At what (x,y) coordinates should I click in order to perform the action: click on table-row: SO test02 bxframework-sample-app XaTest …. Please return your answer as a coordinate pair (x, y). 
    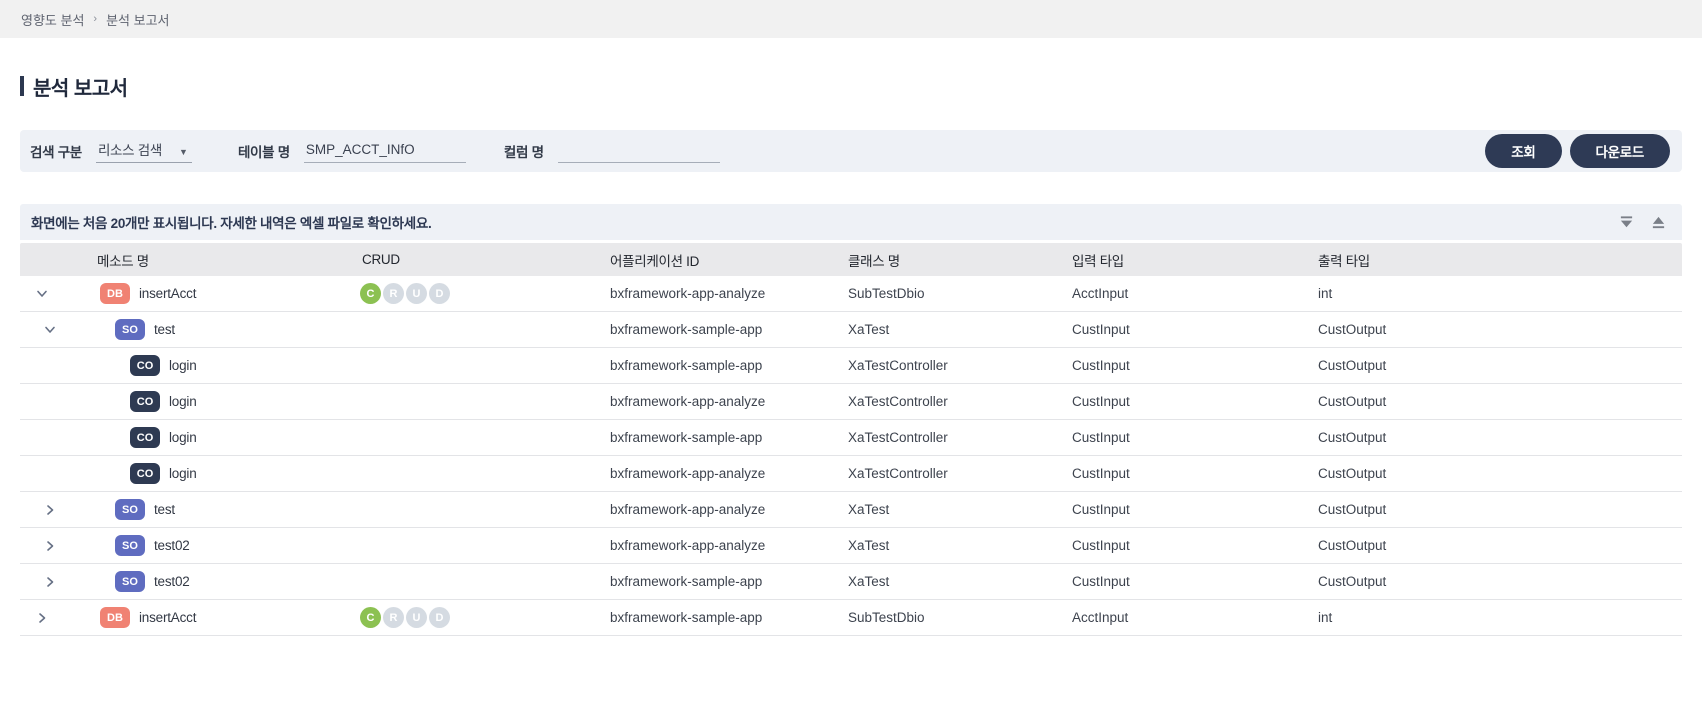
    Looking at the image, I should click on (851, 582).